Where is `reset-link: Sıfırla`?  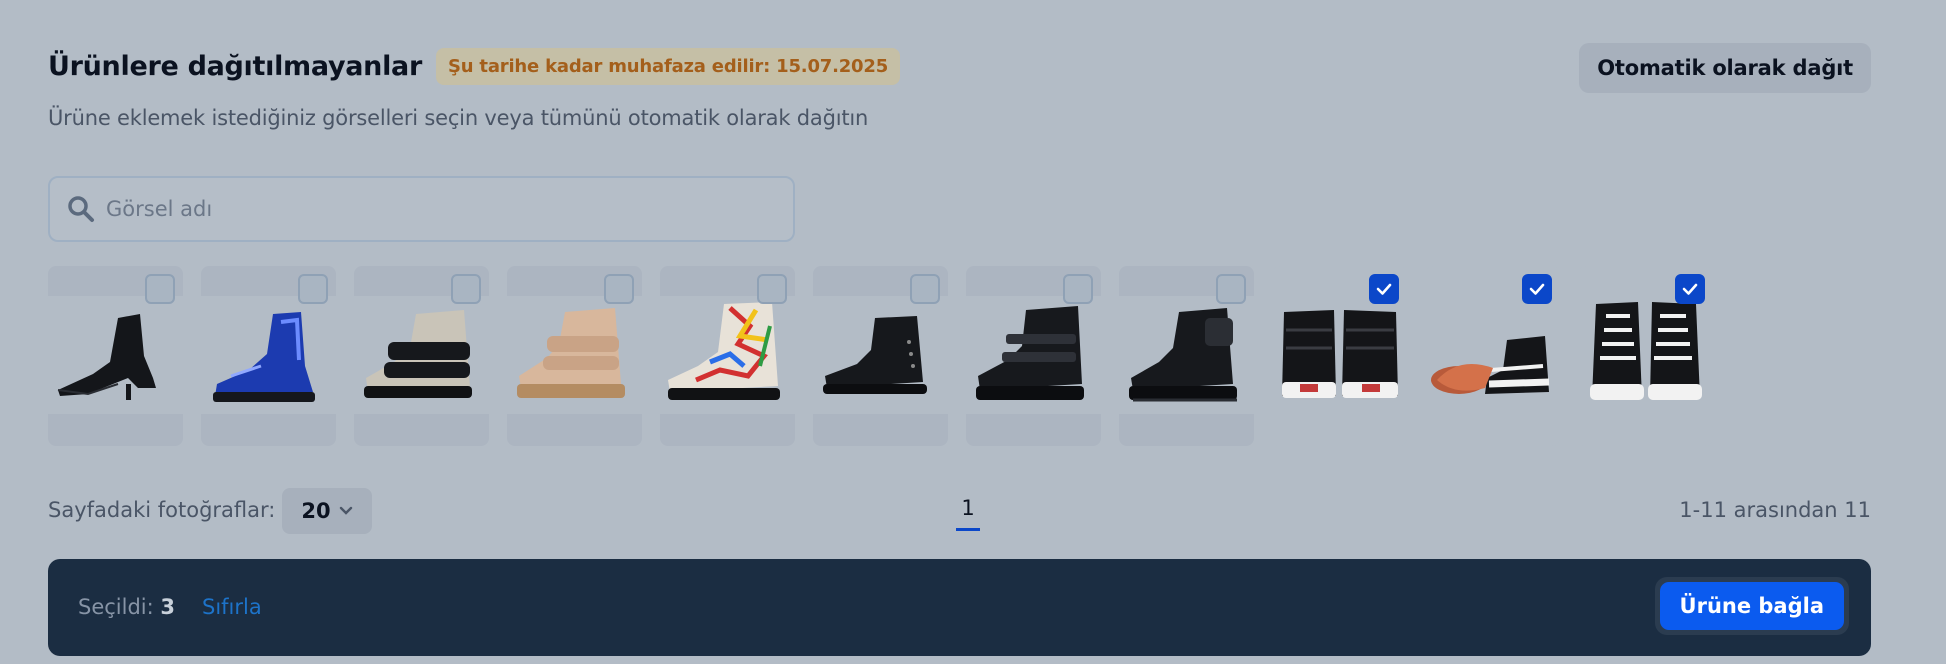
reset-link: Sıfırla is located at coordinates (232, 607).